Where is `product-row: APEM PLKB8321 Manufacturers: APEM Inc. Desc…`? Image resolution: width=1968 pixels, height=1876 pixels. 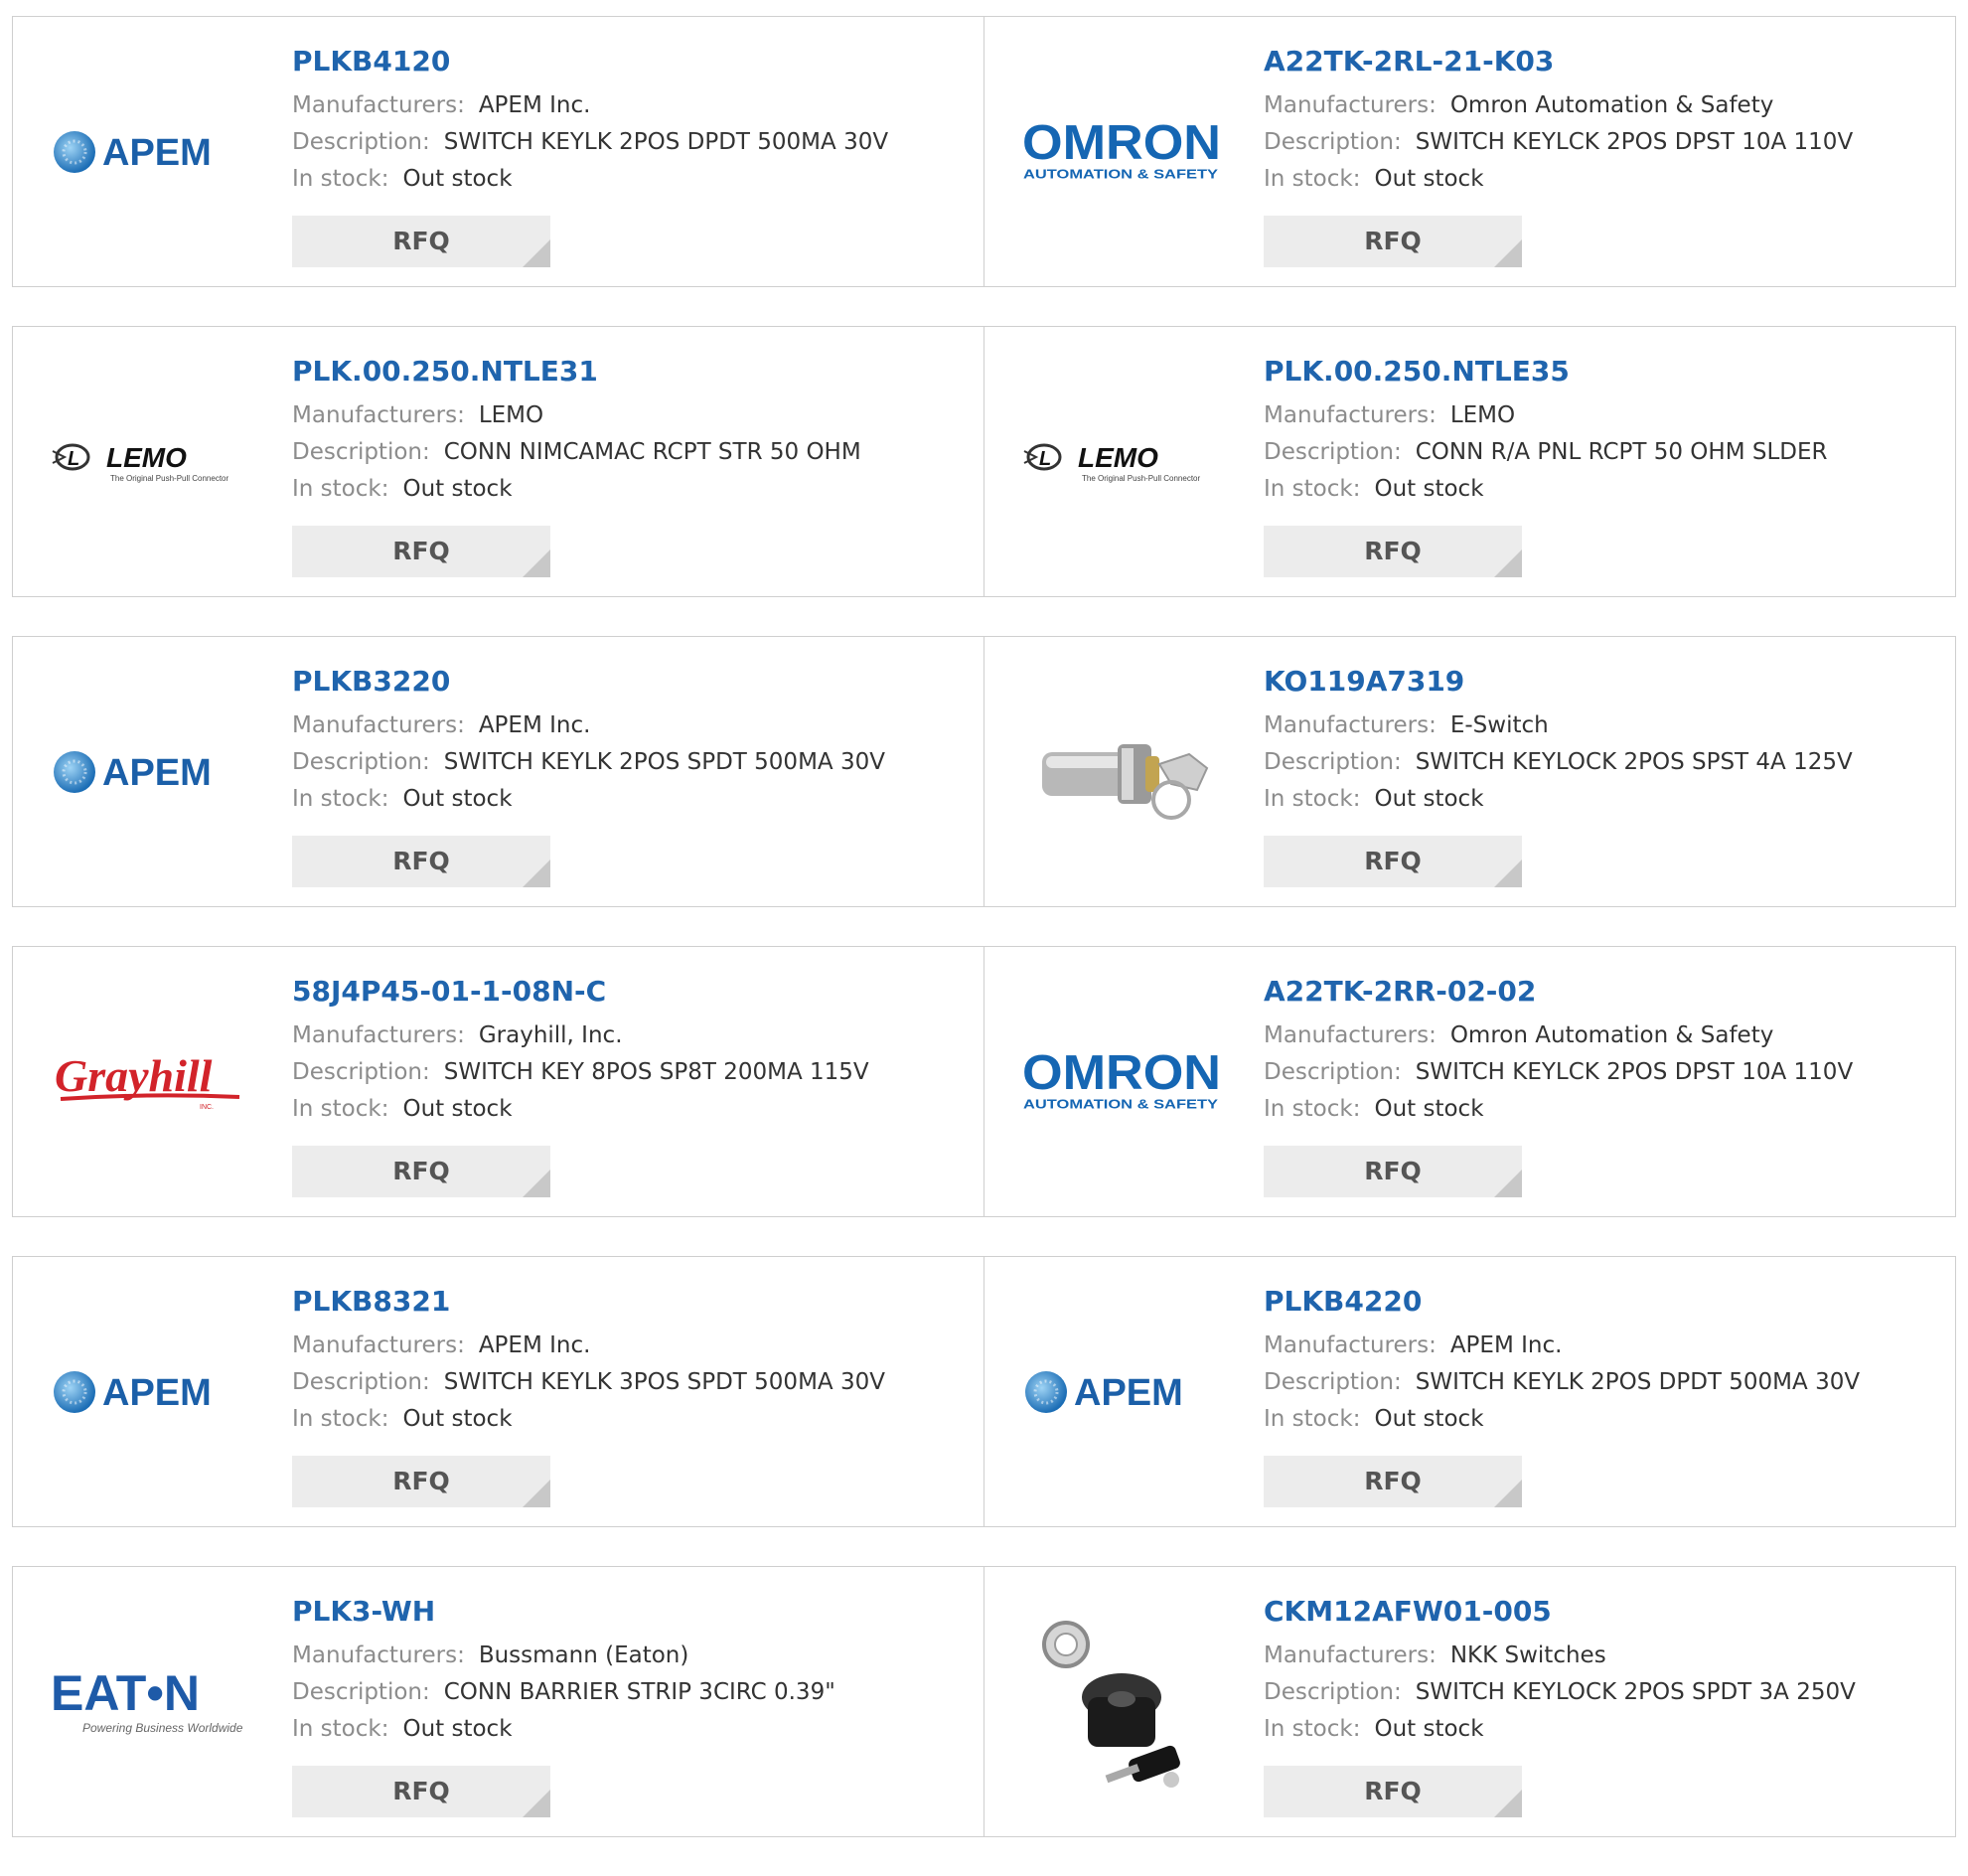
product-row: APEM PLKB8321 Manufacturers: APEM Inc. Desc… is located at coordinates (984, 1391).